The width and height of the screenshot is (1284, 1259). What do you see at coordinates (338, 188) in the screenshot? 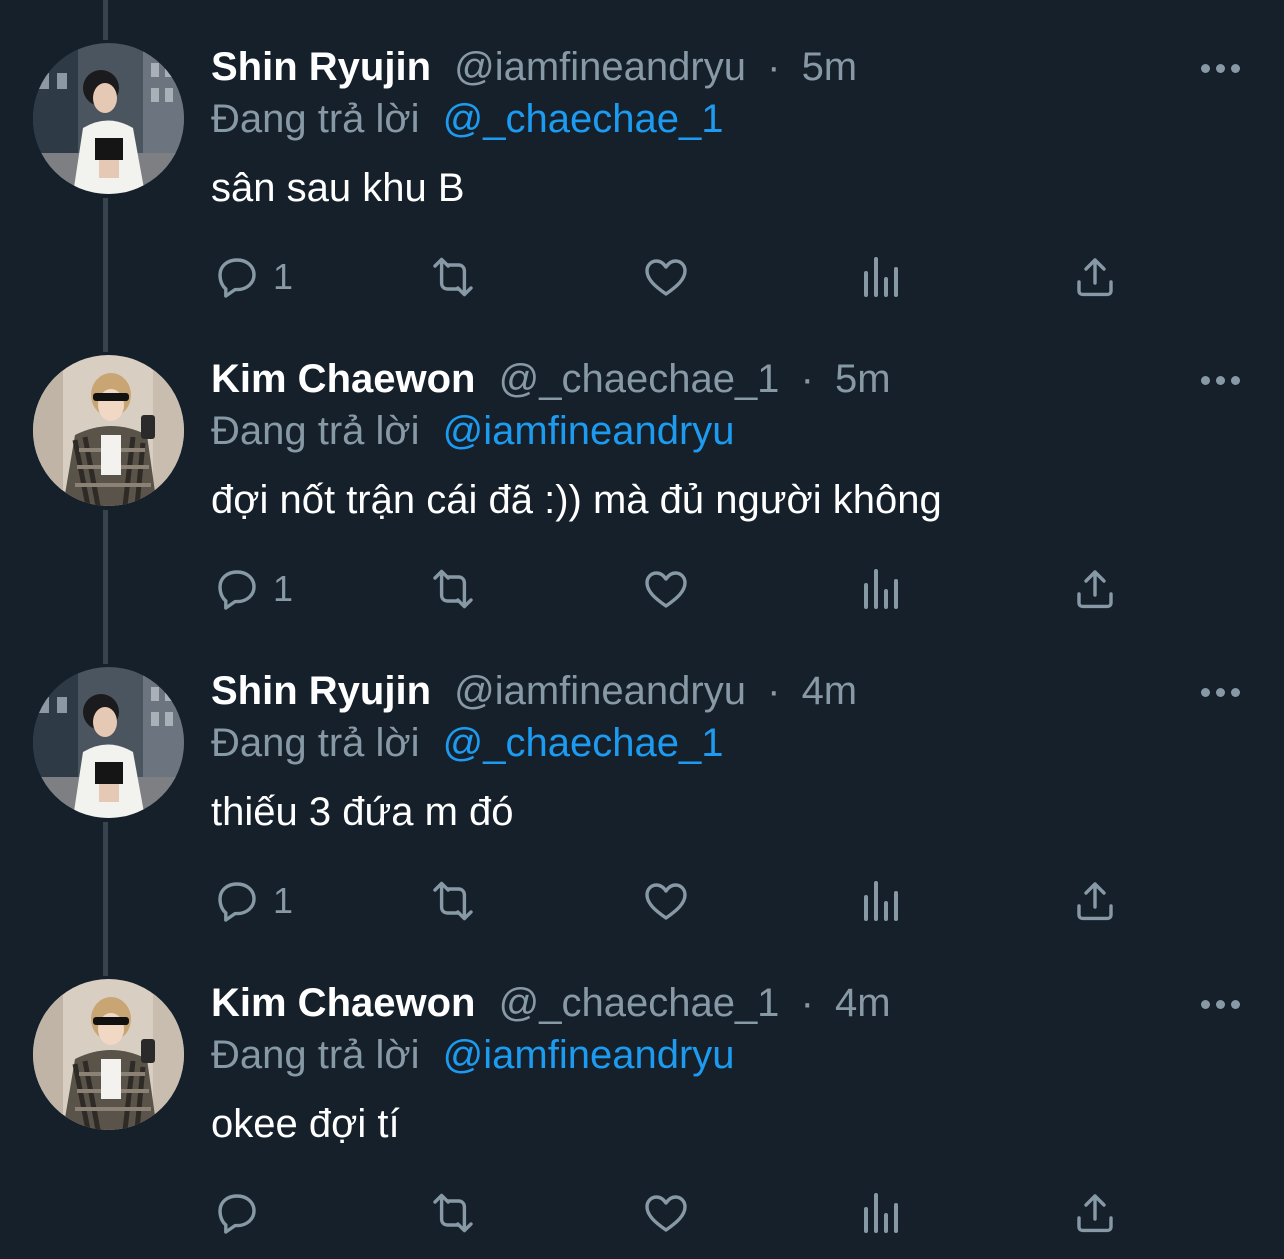
I see `tweet-text: sân sau khu B` at bounding box center [338, 188].